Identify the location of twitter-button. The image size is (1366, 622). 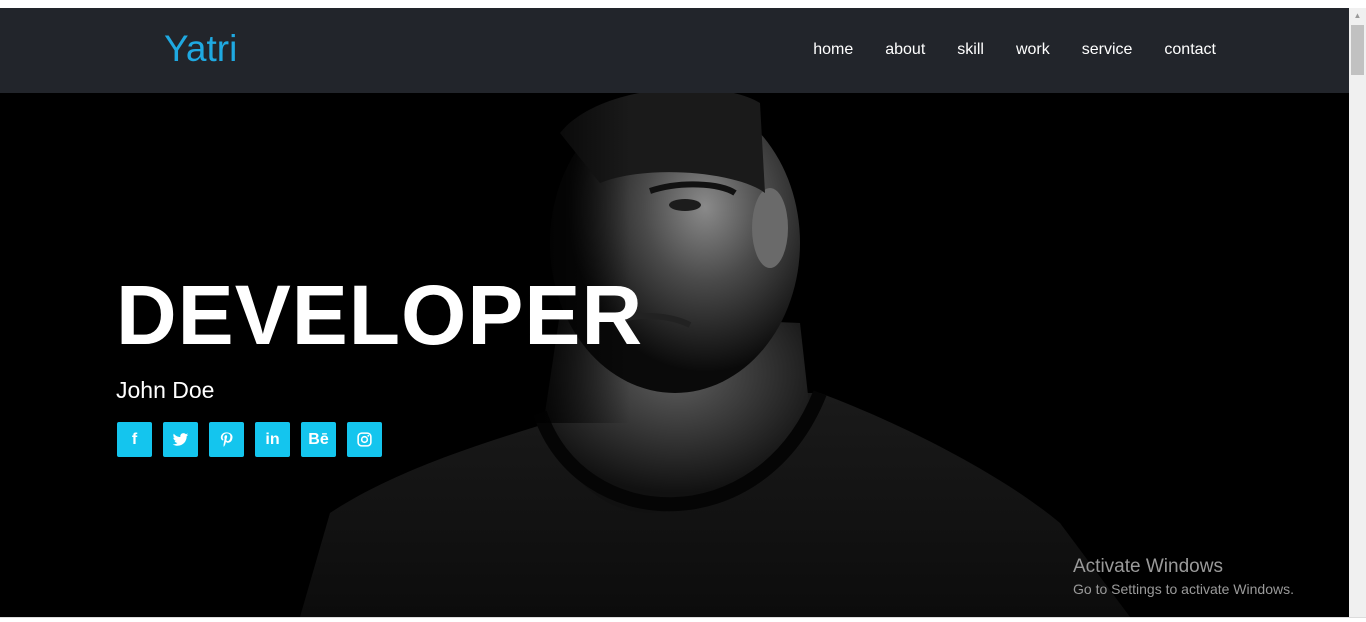
(180, 439).